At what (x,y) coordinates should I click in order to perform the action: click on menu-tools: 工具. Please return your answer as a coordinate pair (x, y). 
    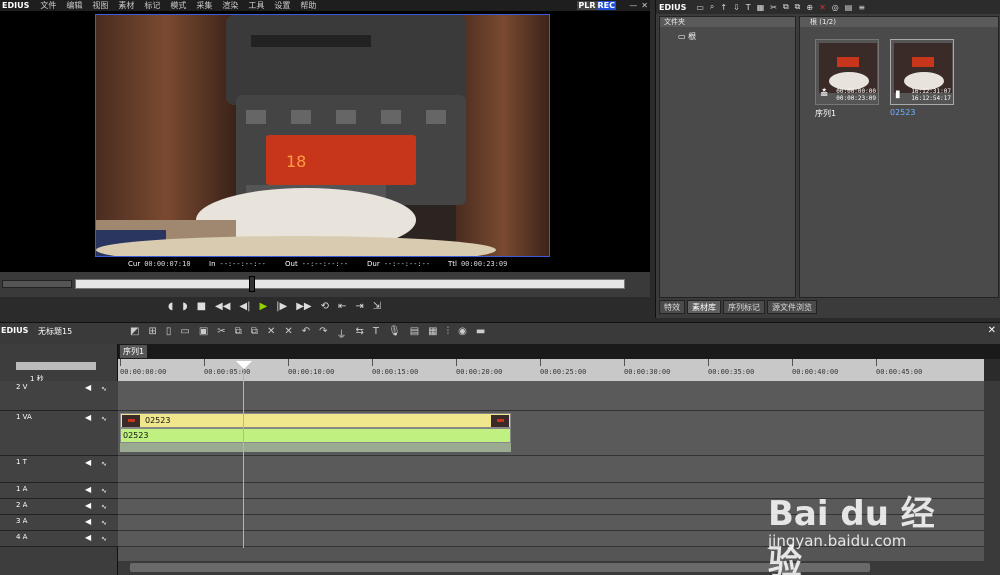
    Looking at the image, I should click on (256, 5).